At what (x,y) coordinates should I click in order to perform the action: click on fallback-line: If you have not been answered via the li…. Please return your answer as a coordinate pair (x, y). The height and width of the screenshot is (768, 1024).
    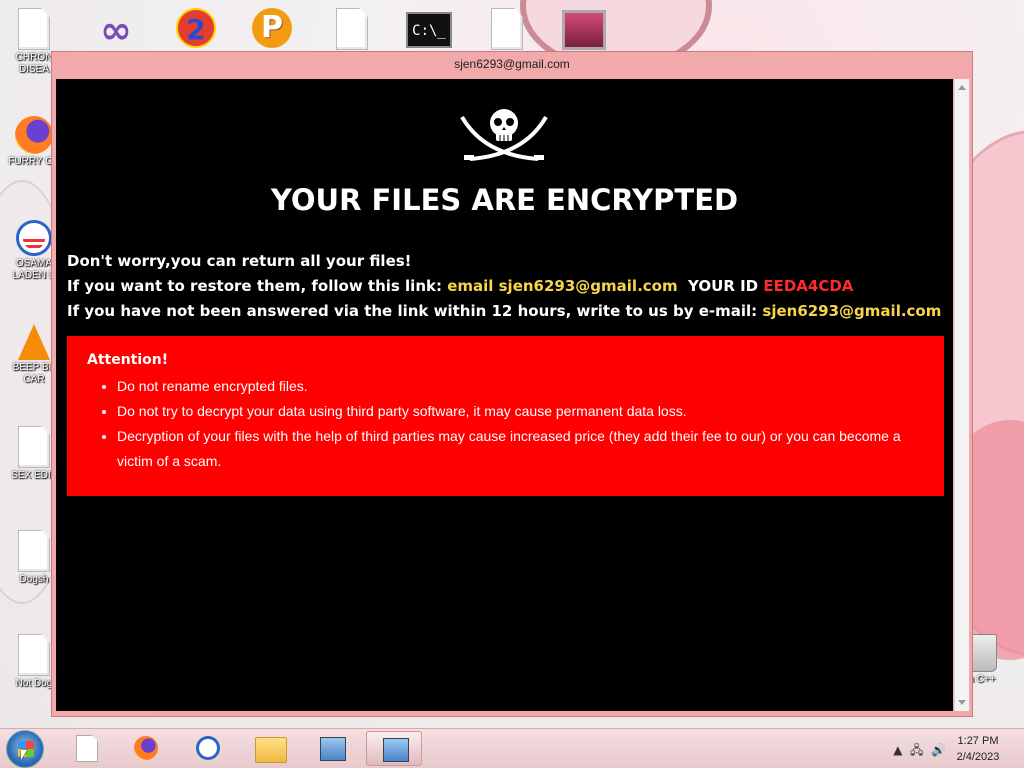
    Looking at the image, I should click on (507, 311).